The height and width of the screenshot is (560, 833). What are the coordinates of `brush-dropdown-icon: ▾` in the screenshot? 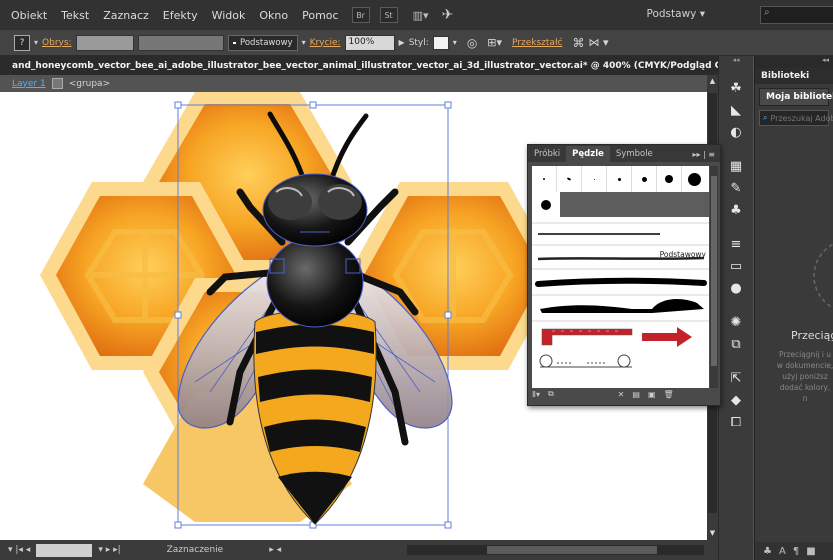 It's located at (304, 42).